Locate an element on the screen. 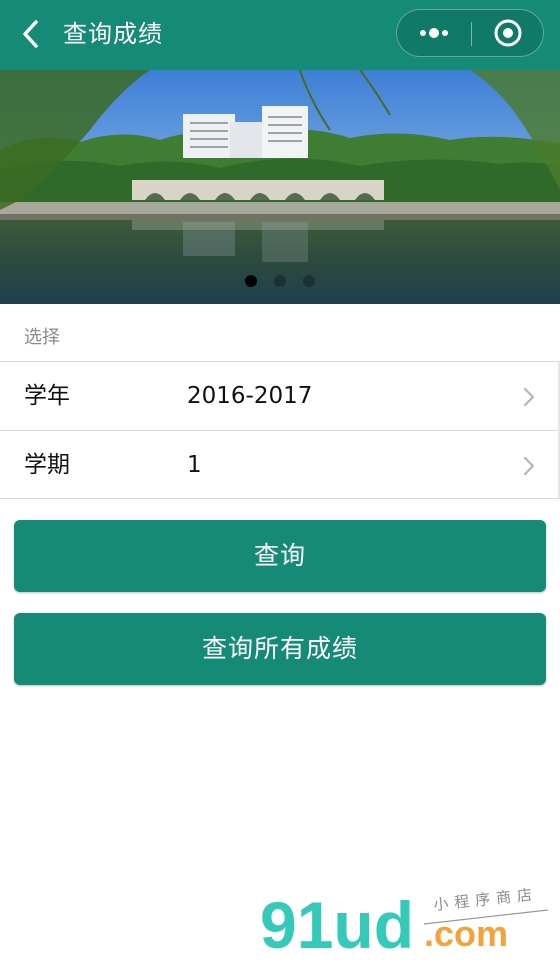 The height and width of the screenshot is (960, 560). carousel-dot-active is located at coordinates (250, 281).